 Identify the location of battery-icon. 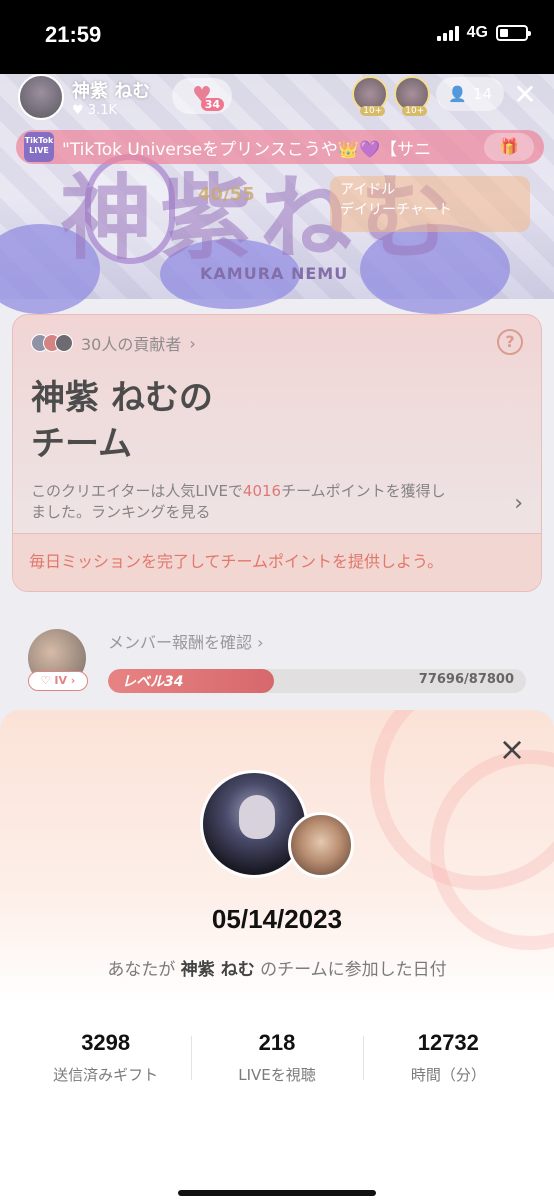
(513, 33).